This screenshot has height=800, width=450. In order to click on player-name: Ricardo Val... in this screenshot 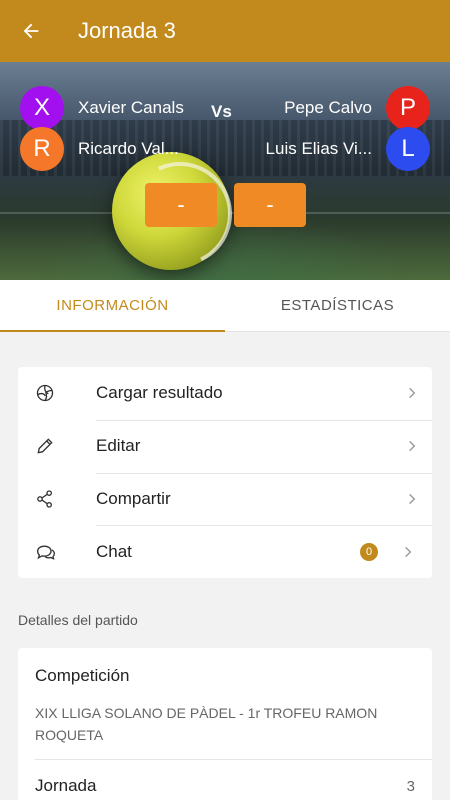, I will do `click(128, 148)`.